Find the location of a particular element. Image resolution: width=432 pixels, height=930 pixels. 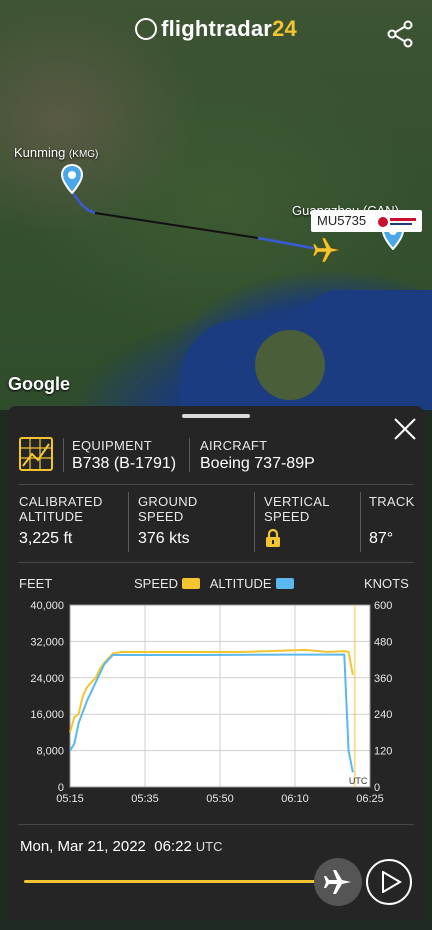

y-right-tick-label: 480 is located at coordinates (383, 642).